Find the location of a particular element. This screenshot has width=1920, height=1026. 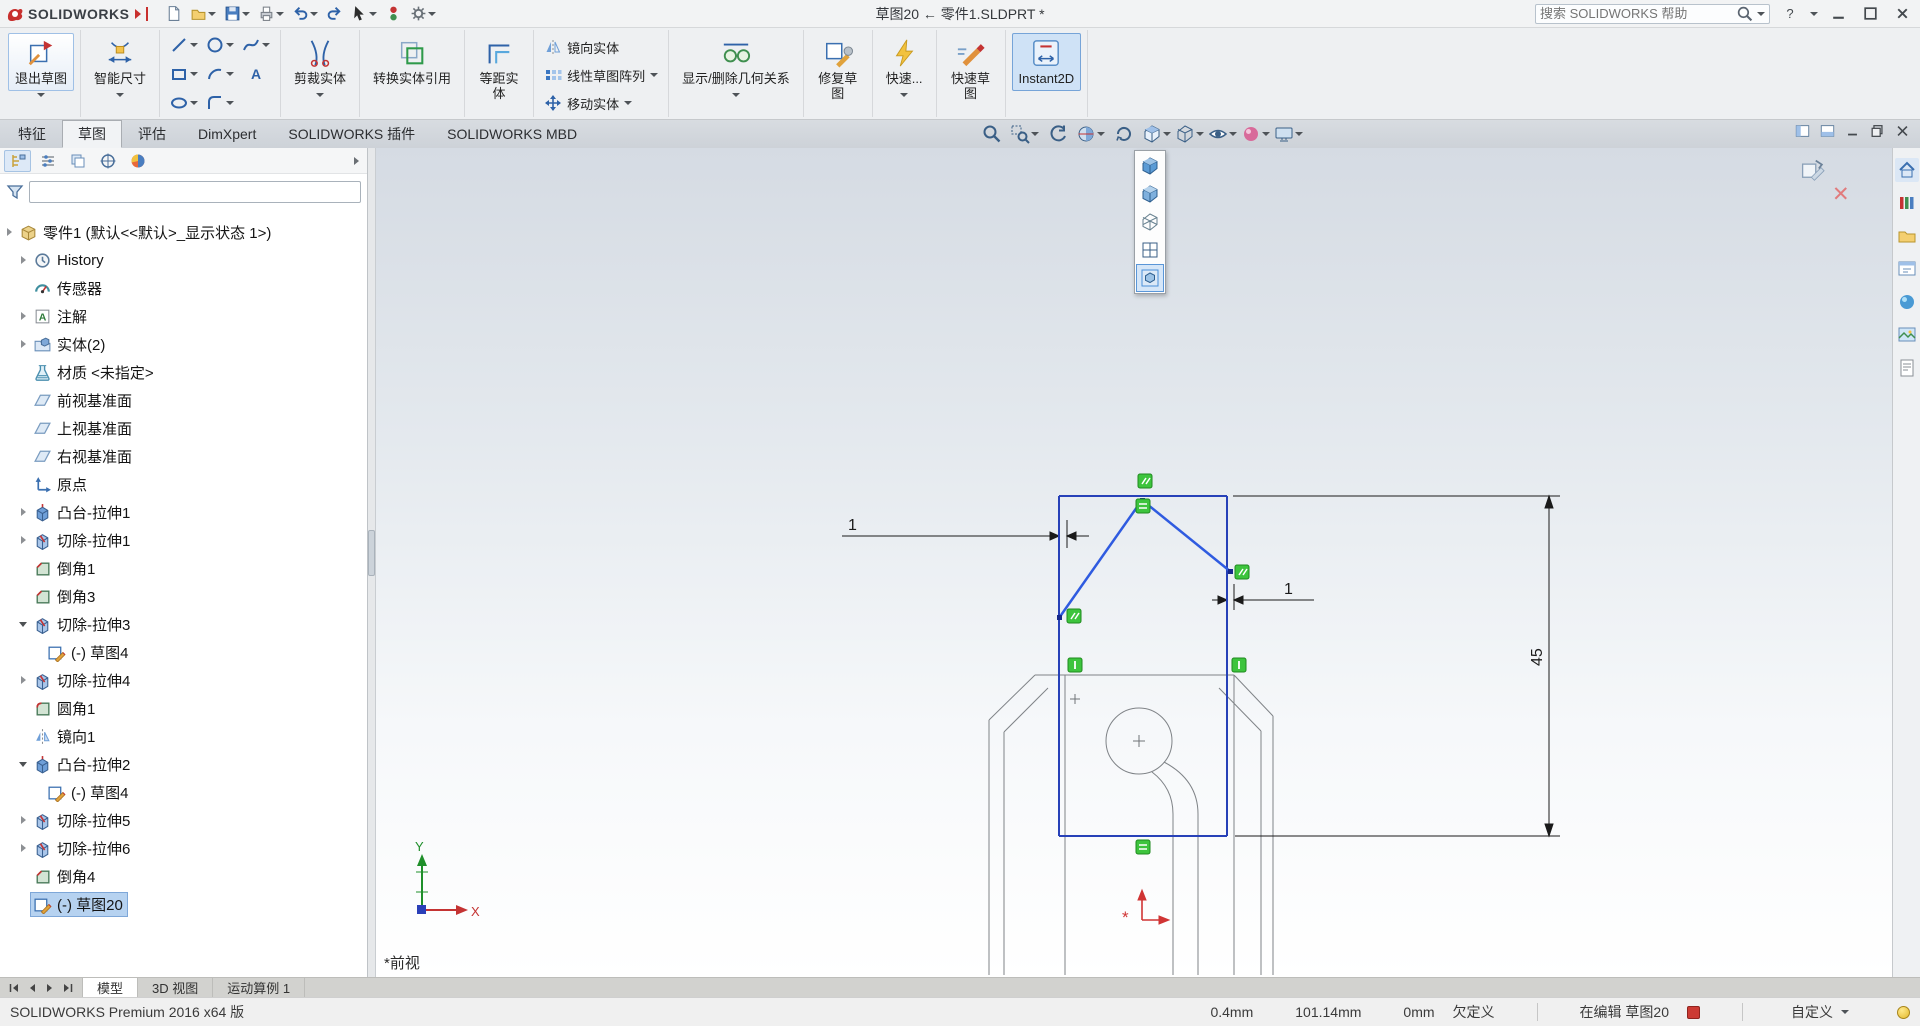

custom-views-dropdown: 自定义 is located at coordinates (1820, 1012).